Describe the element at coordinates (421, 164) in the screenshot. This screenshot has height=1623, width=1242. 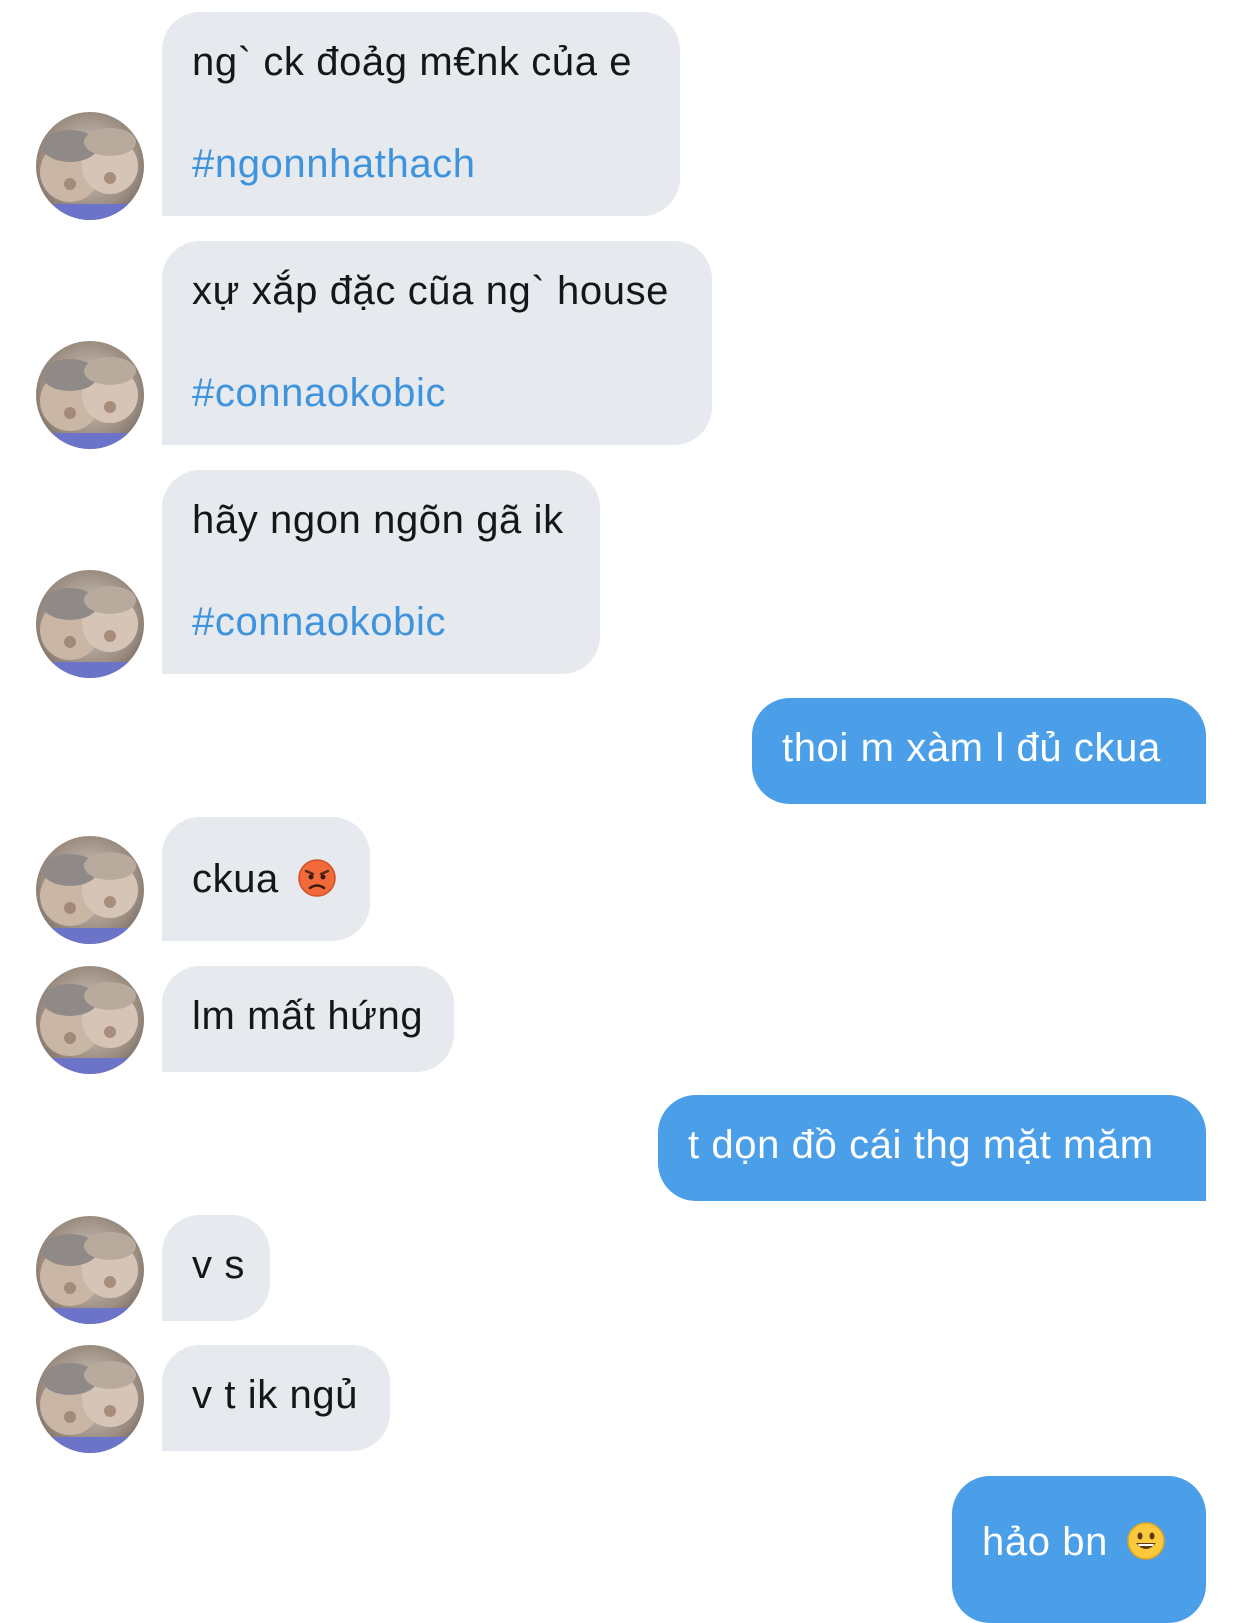
I see `hashtag-link: #ngonnhathach` at that location.